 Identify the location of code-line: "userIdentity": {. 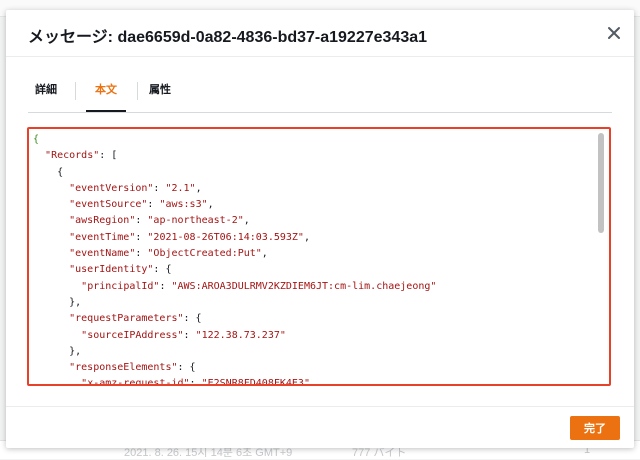
(120, 270).